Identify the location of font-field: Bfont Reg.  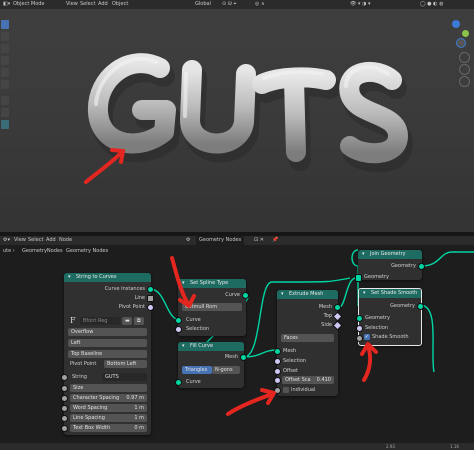
(100, 321).